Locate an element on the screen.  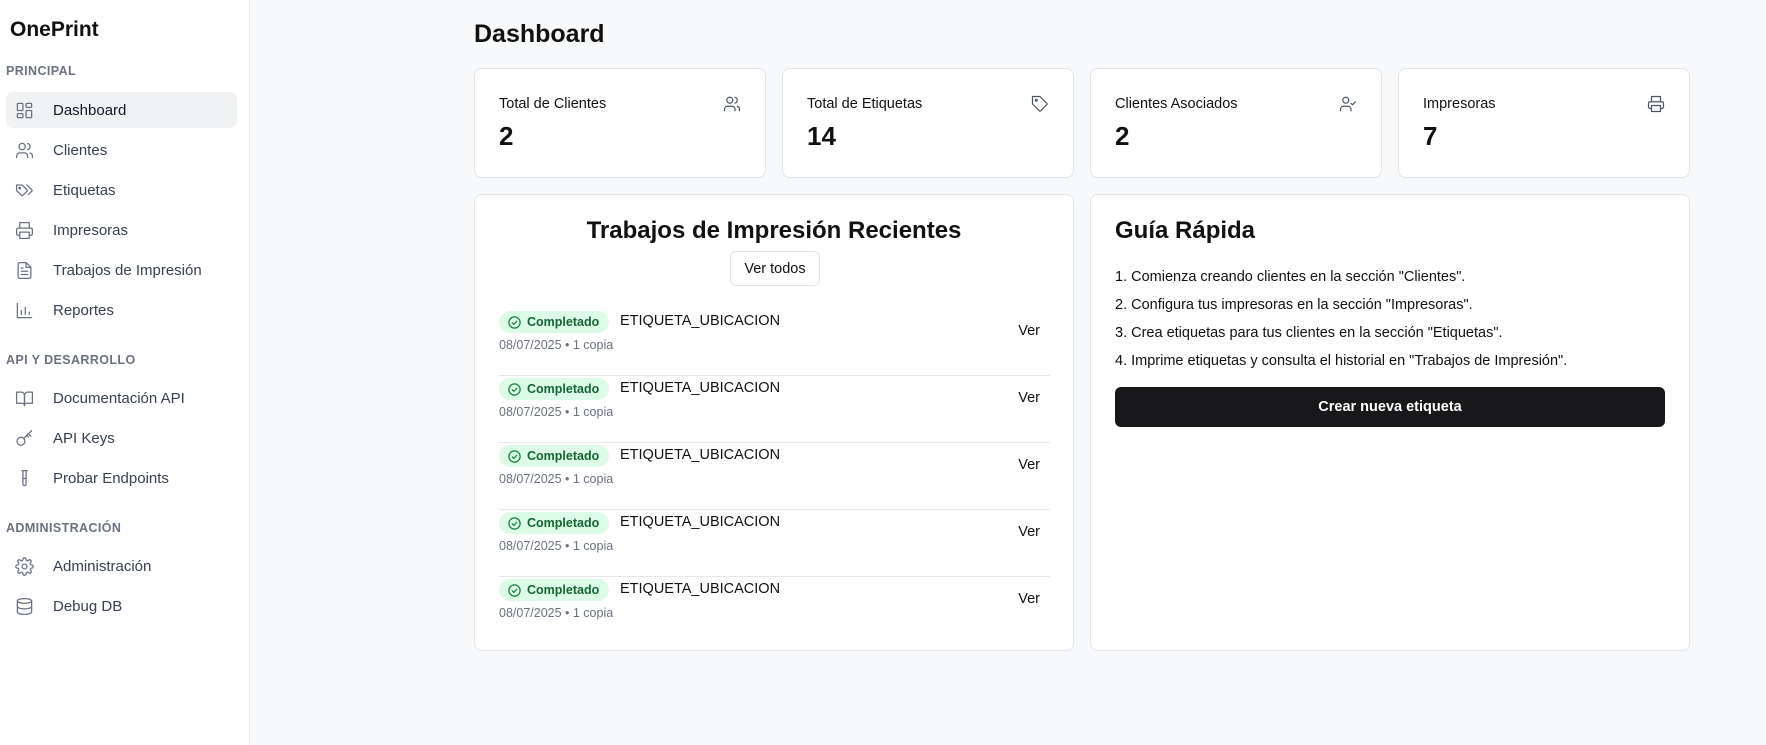
sidebar-item-impresoras: Impresoras is located at coordinates (121, 230).